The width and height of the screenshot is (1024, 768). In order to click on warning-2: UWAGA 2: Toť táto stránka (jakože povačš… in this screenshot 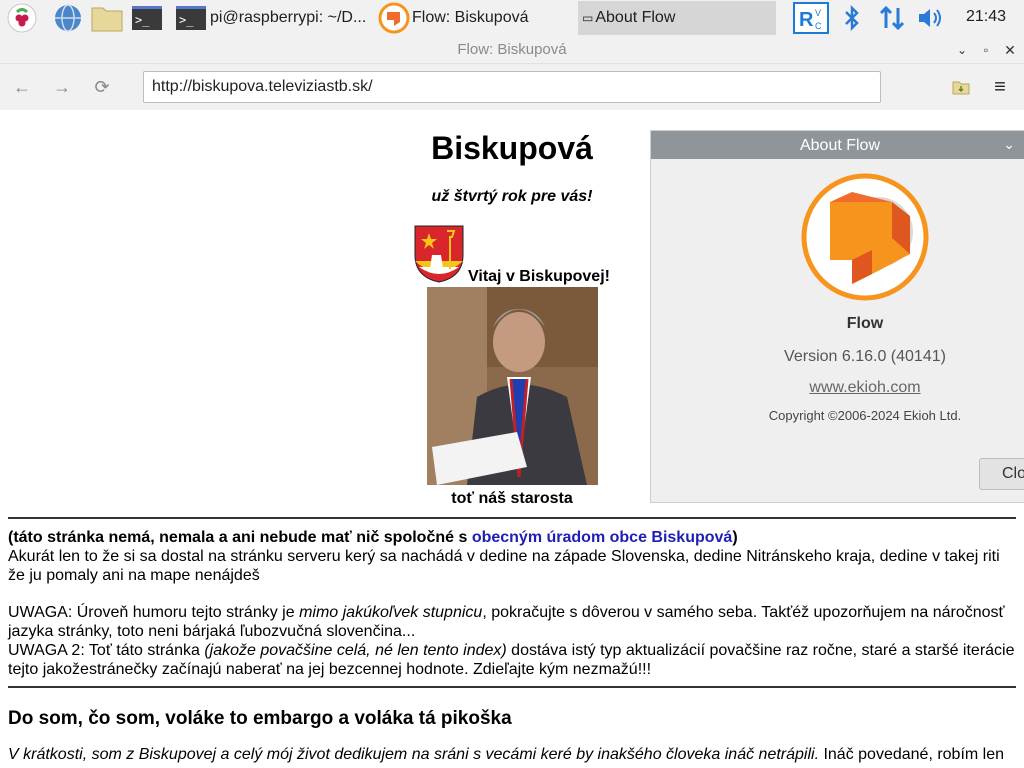, I will do `click(513, 660)`.